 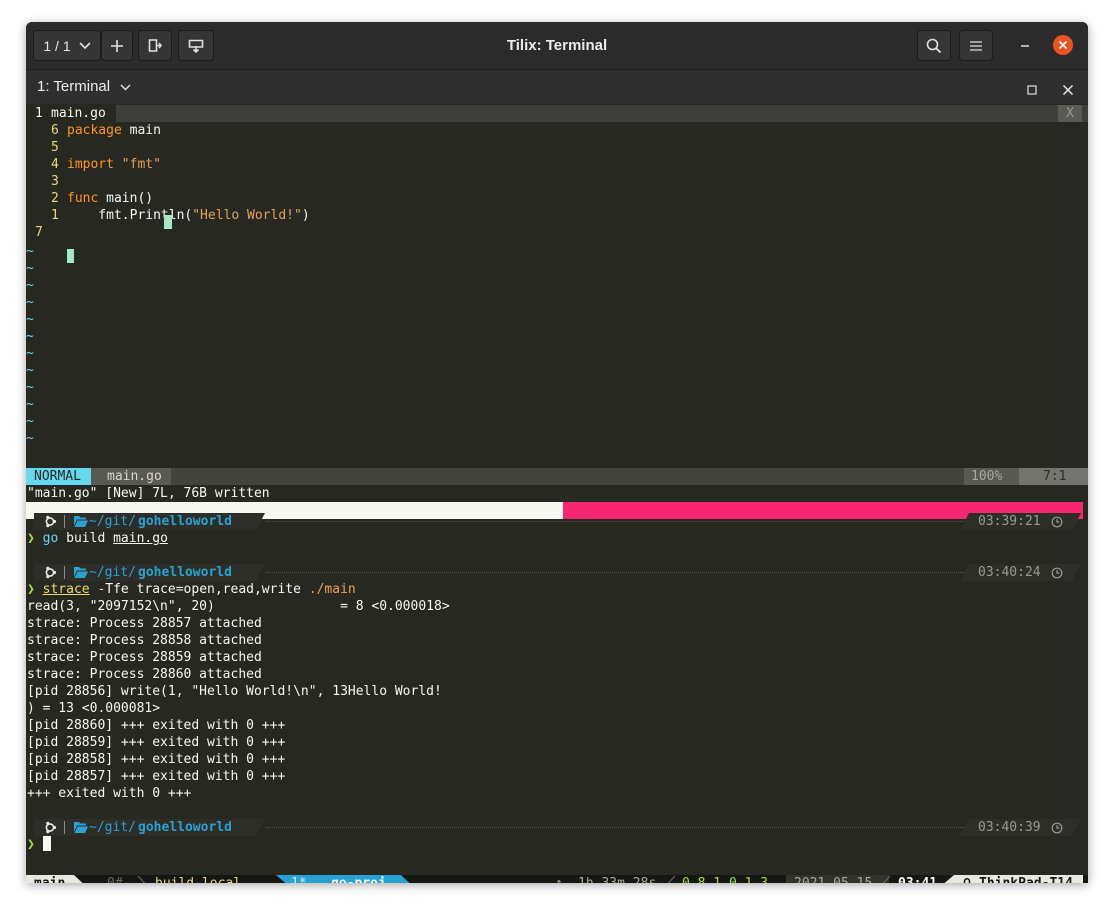 What do you see at coordinates (144, 674) in the screenshot?
I see `command-output-line: strace: Process 28860 attached` at bounding box center [144, 674].